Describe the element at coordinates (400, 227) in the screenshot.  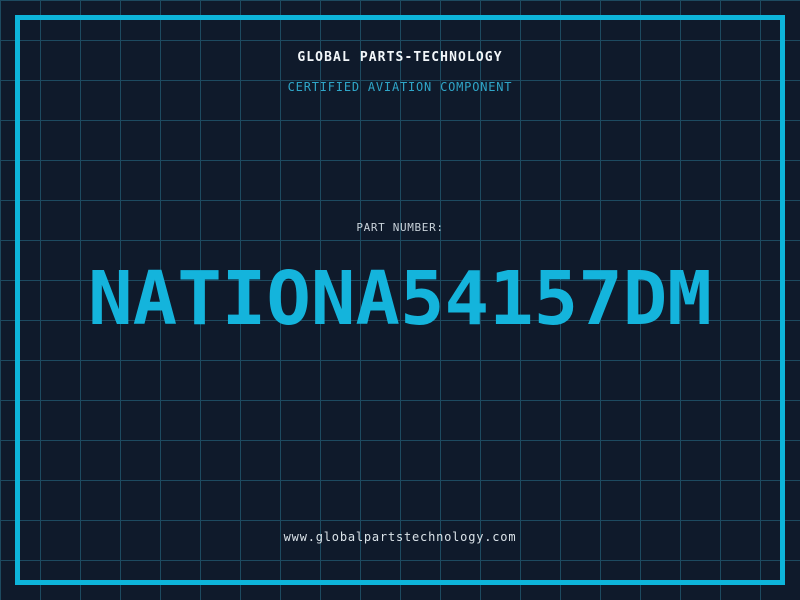
I see `part-number-label: PART NUMBER:` at that location.